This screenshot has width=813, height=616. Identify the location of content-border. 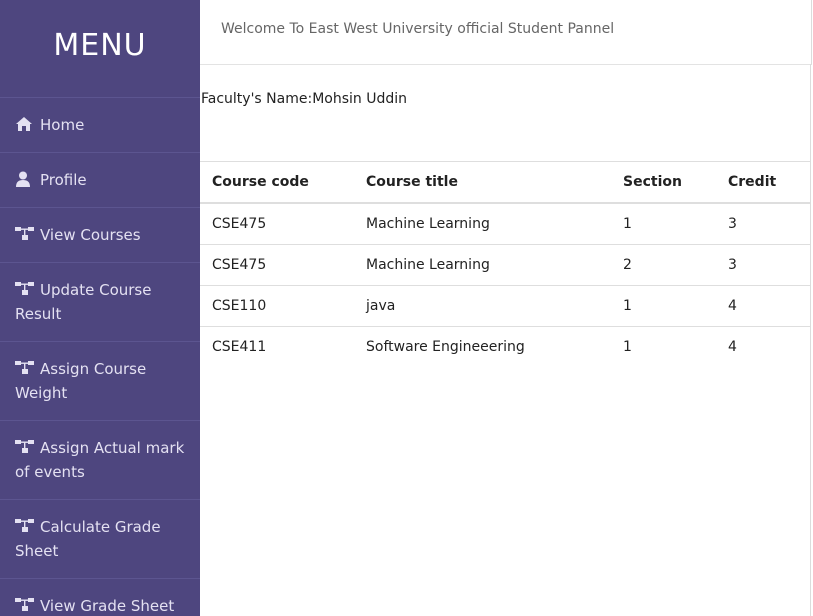
(810, 340).